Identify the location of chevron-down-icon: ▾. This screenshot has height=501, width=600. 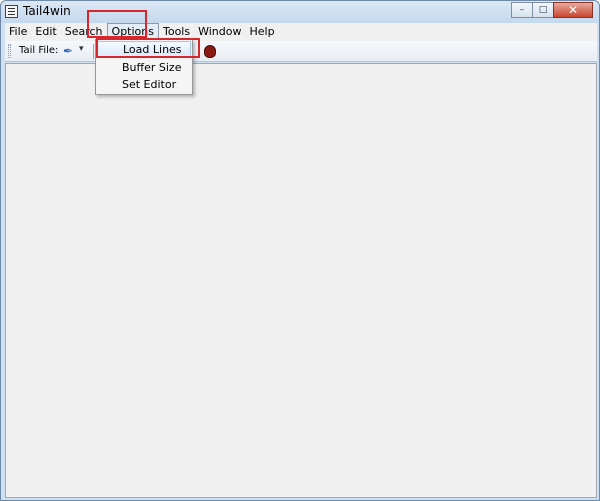
(81, 49).